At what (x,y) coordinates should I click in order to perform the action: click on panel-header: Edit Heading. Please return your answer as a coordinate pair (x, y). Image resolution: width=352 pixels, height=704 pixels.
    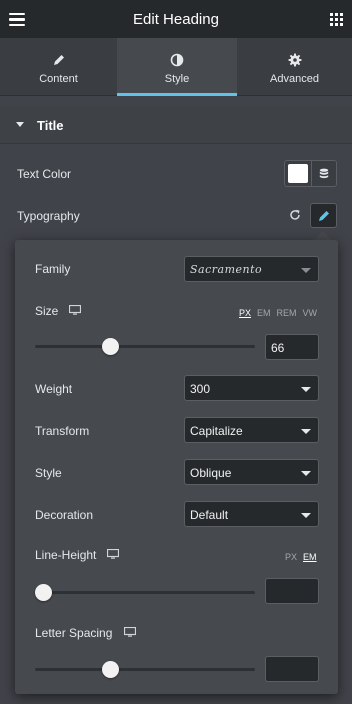
    Looking at the image, I should click on (176, 19).